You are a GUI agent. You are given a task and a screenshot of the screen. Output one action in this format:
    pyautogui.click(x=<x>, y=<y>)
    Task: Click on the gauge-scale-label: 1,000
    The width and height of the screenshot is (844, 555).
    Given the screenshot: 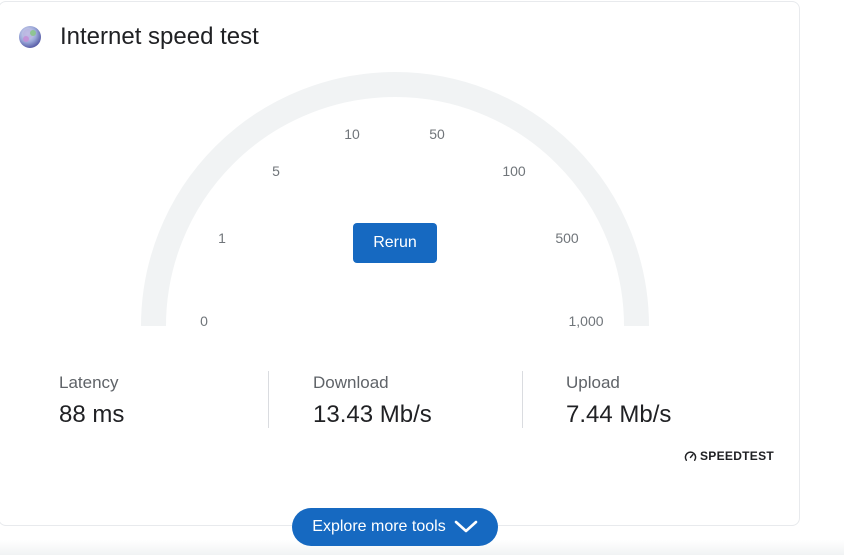 What is the action you would take?
    pyautogui.click(x=586, y=321)
    